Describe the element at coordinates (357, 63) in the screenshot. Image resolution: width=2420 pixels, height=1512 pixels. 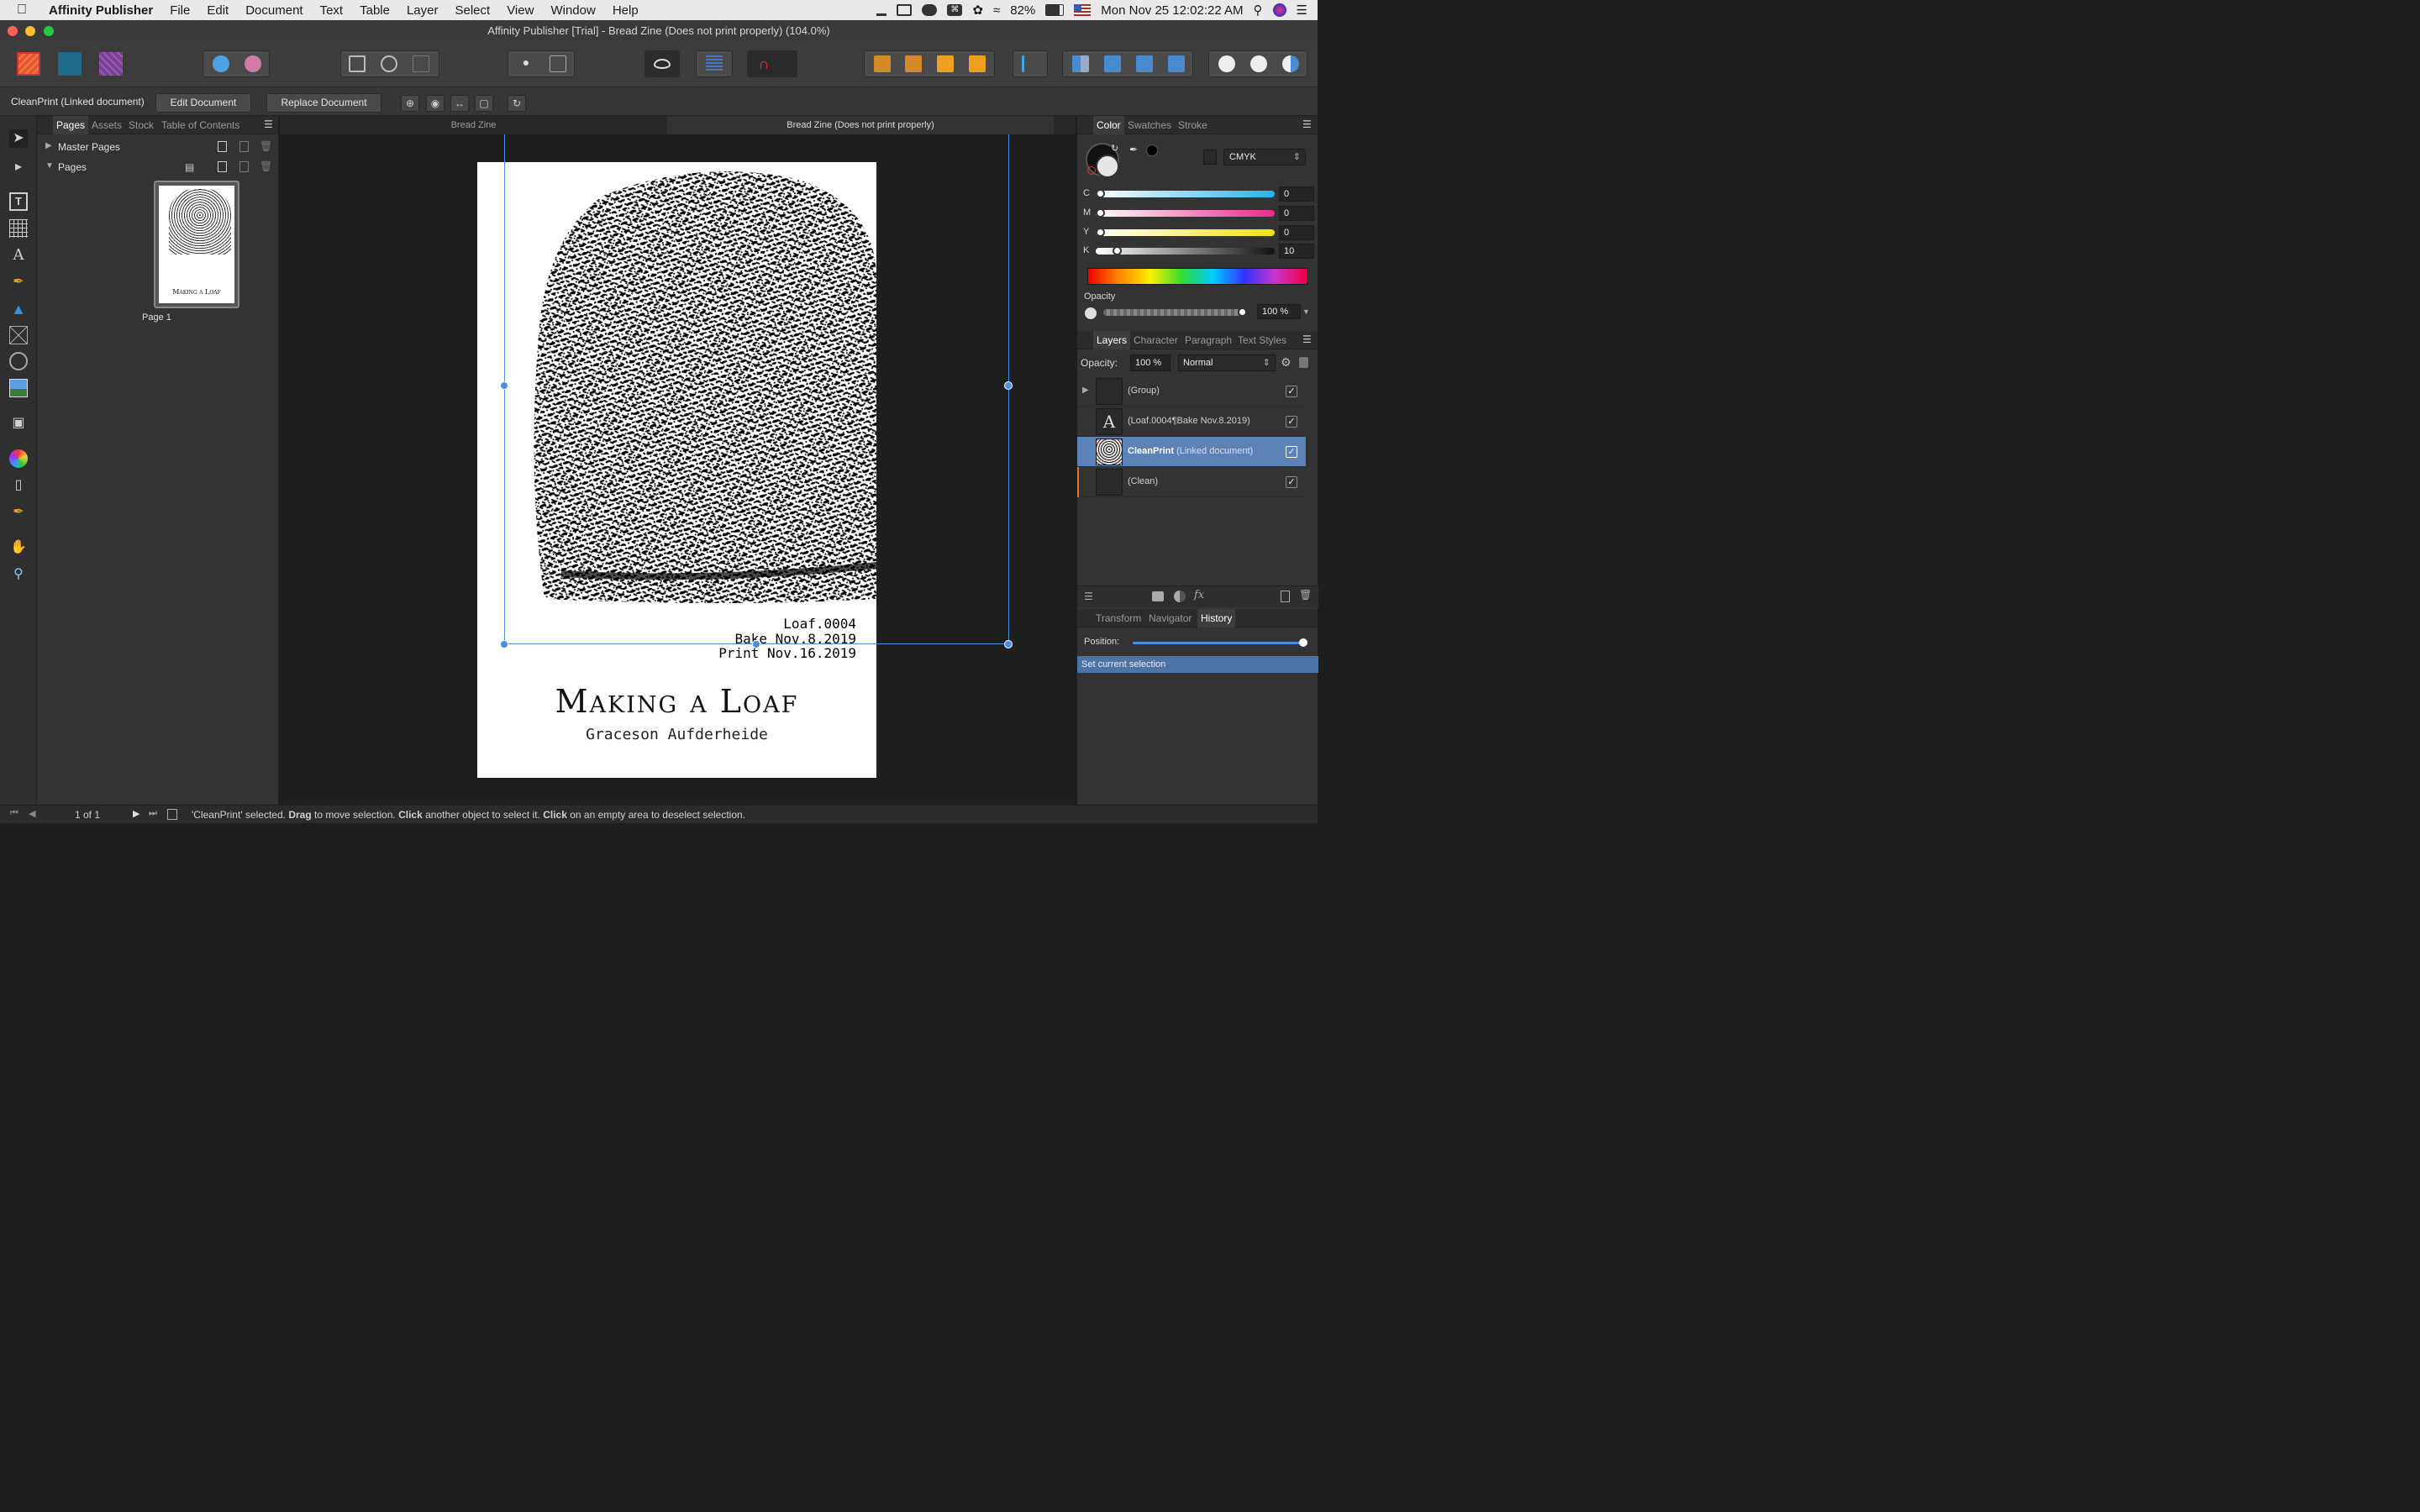
I see `spread-view-icon` at that location.